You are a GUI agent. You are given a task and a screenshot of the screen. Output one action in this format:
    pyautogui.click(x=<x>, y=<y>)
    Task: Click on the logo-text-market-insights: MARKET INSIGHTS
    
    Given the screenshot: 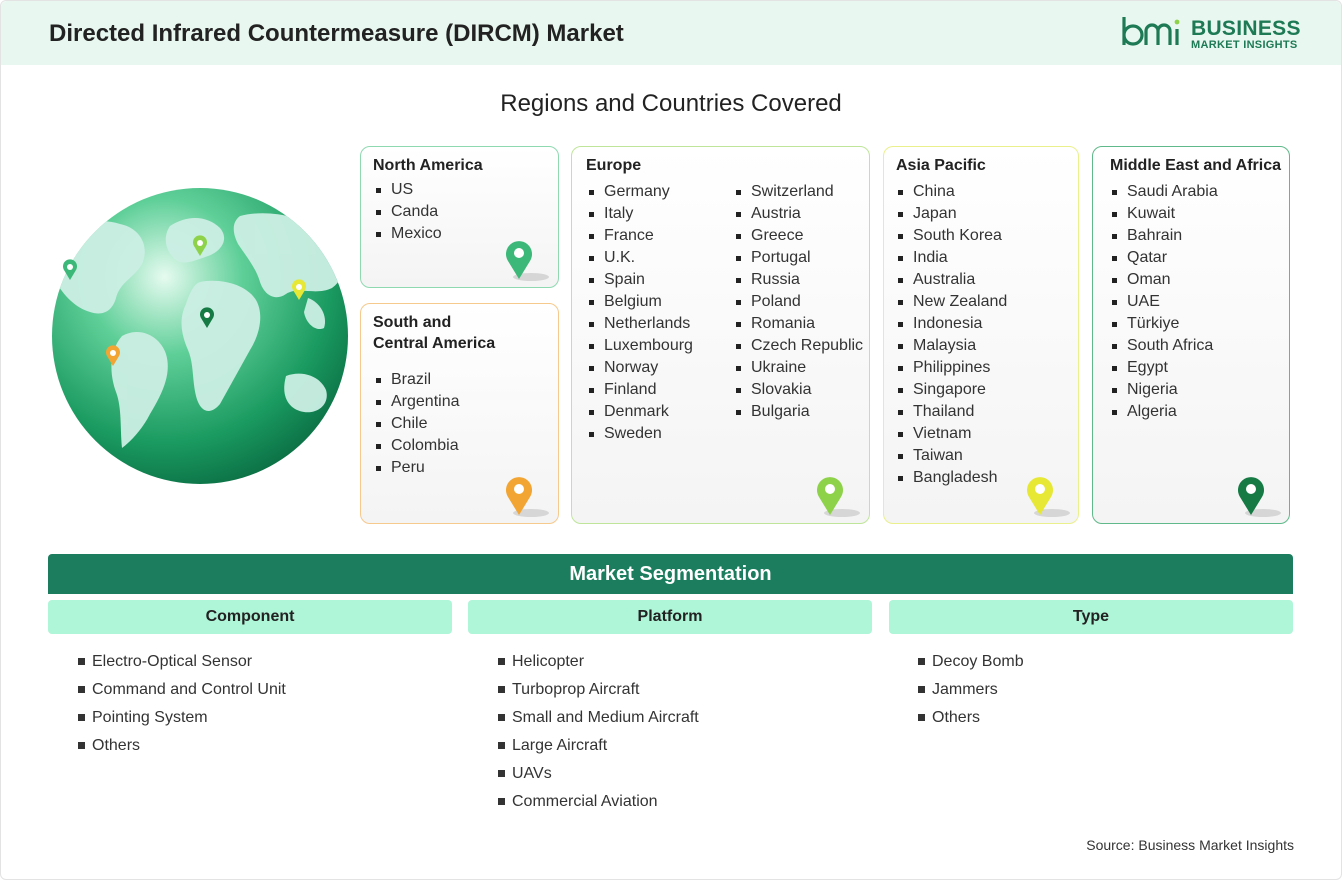 What is the action you would take?
    pyautogui.click(x=1244, y=45)
    